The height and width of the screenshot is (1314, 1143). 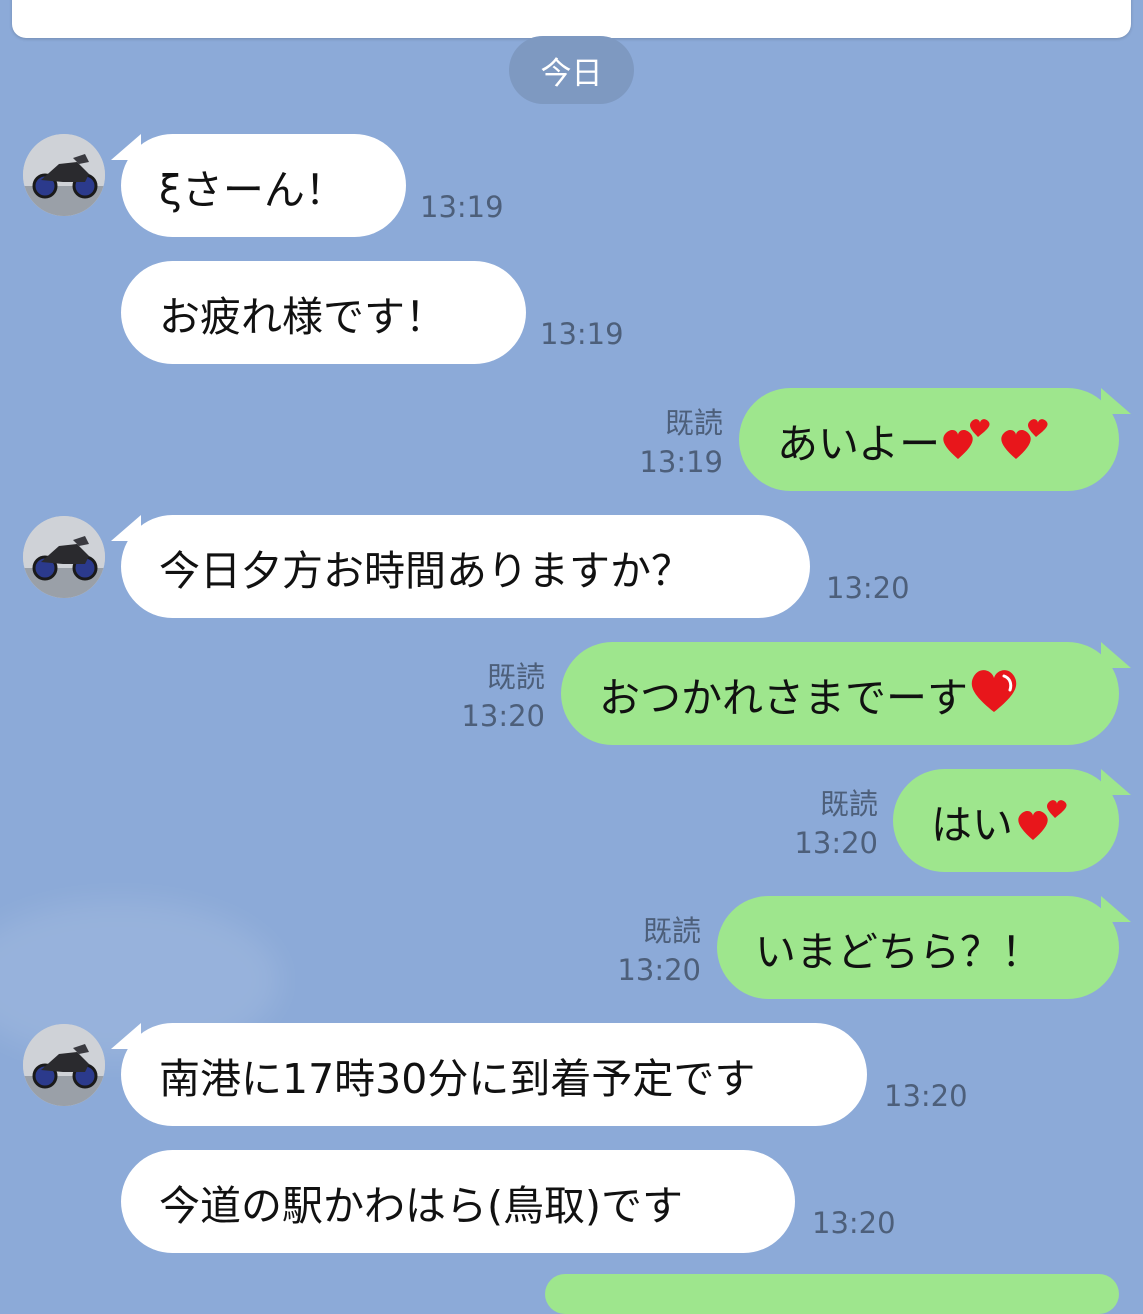 I want to click on date-separator: 今日, so click(x=571, y=70).